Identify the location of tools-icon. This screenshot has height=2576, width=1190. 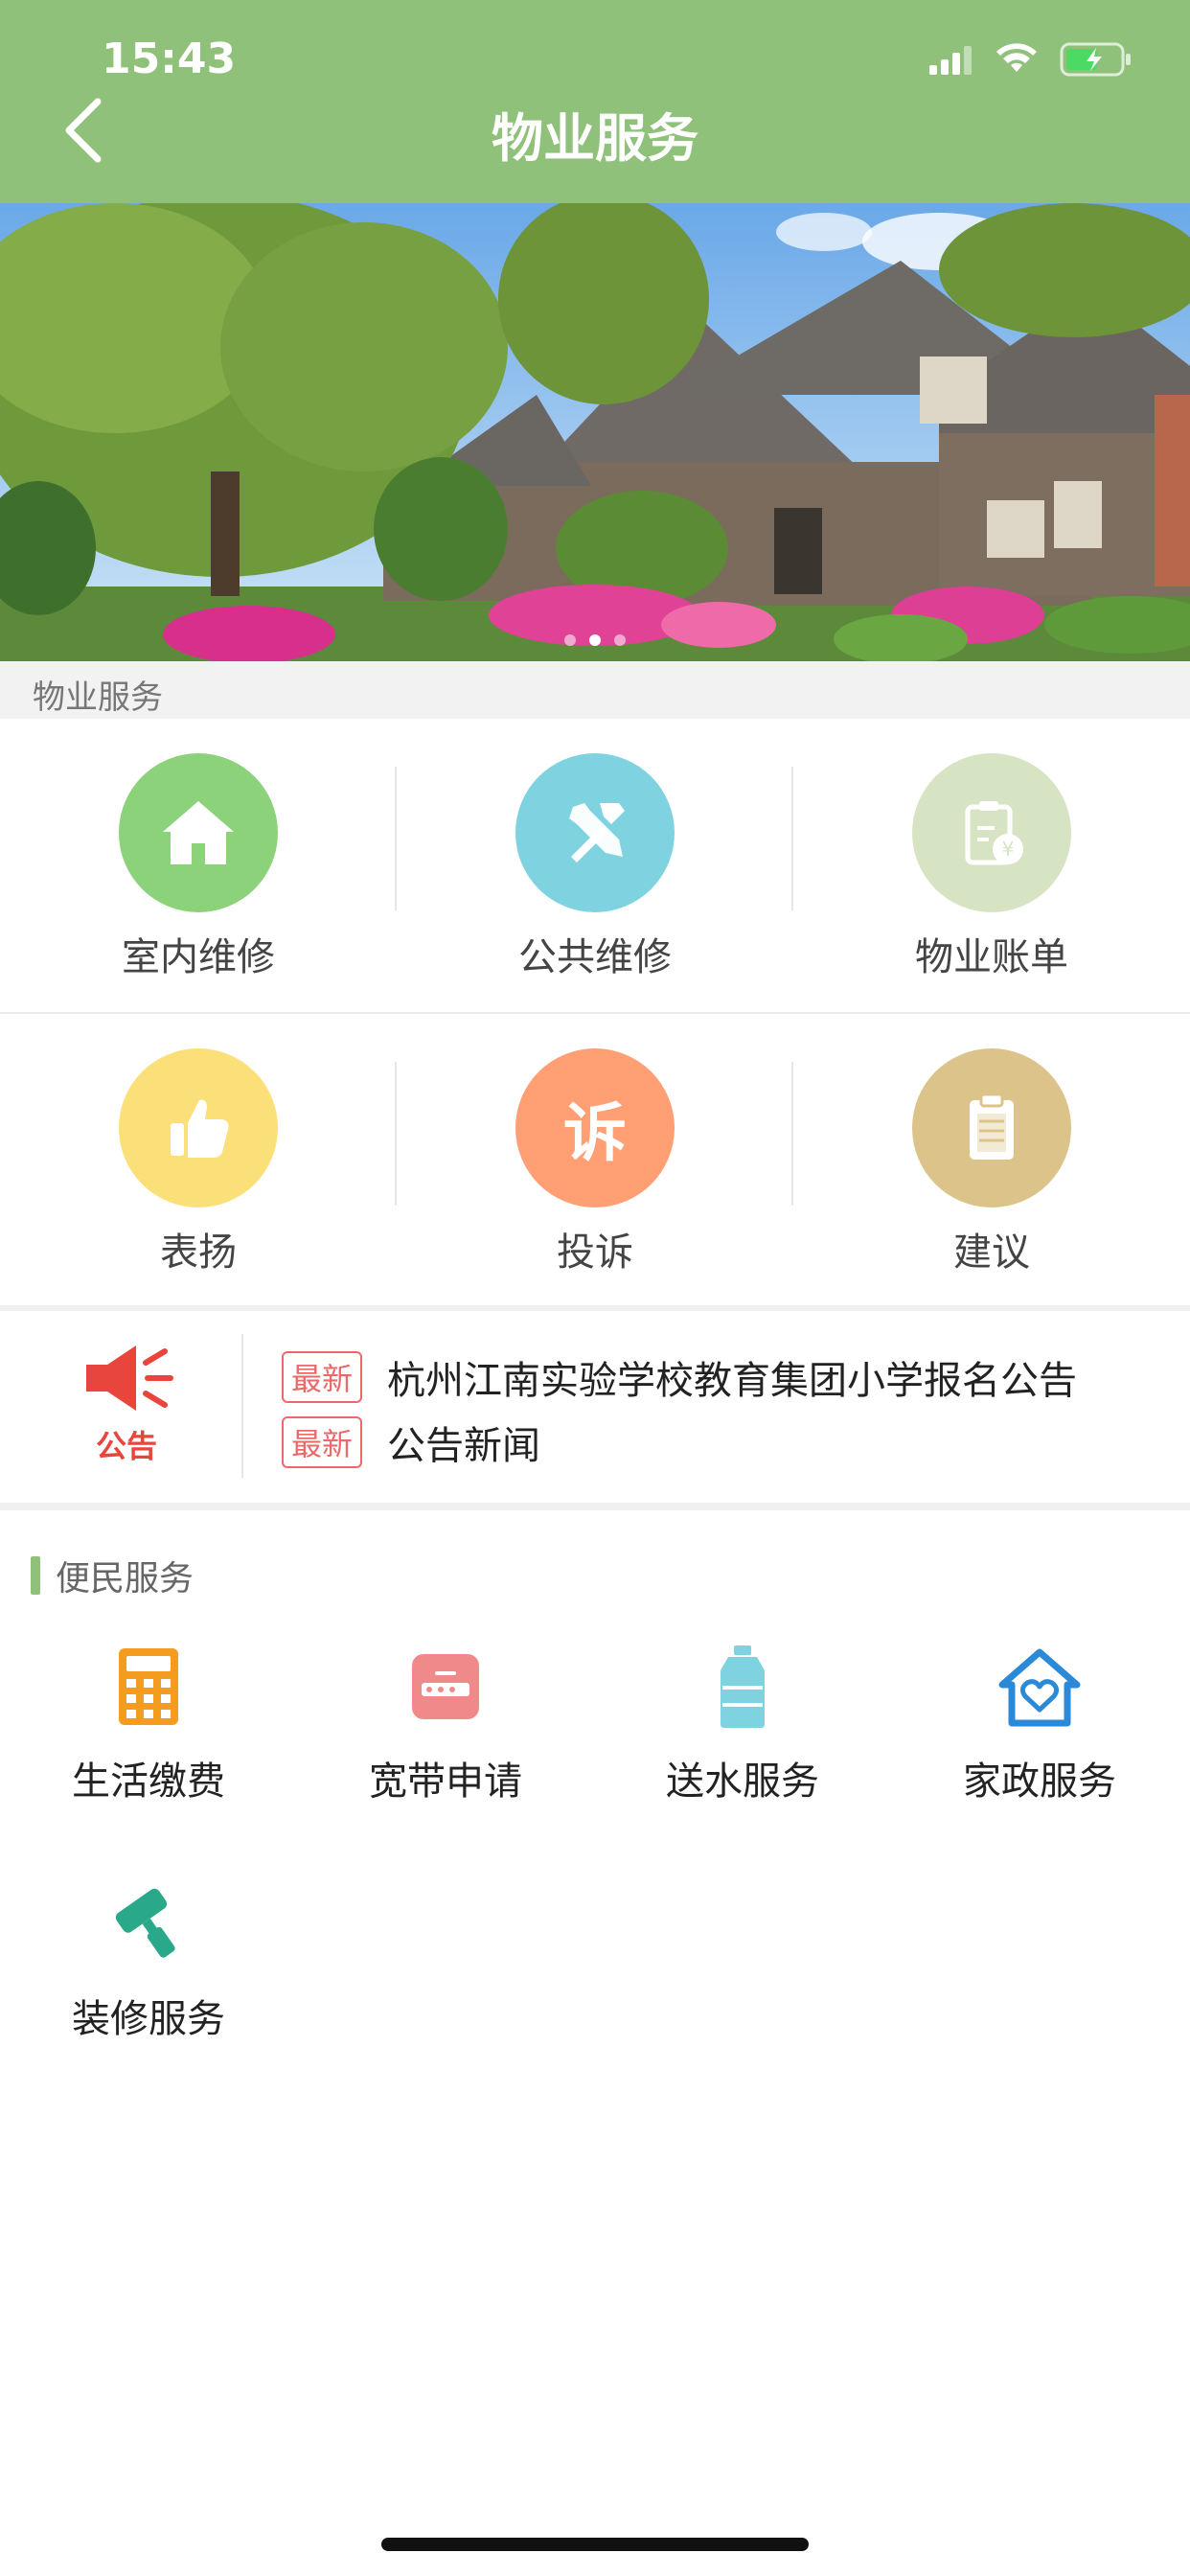
(595, 832).